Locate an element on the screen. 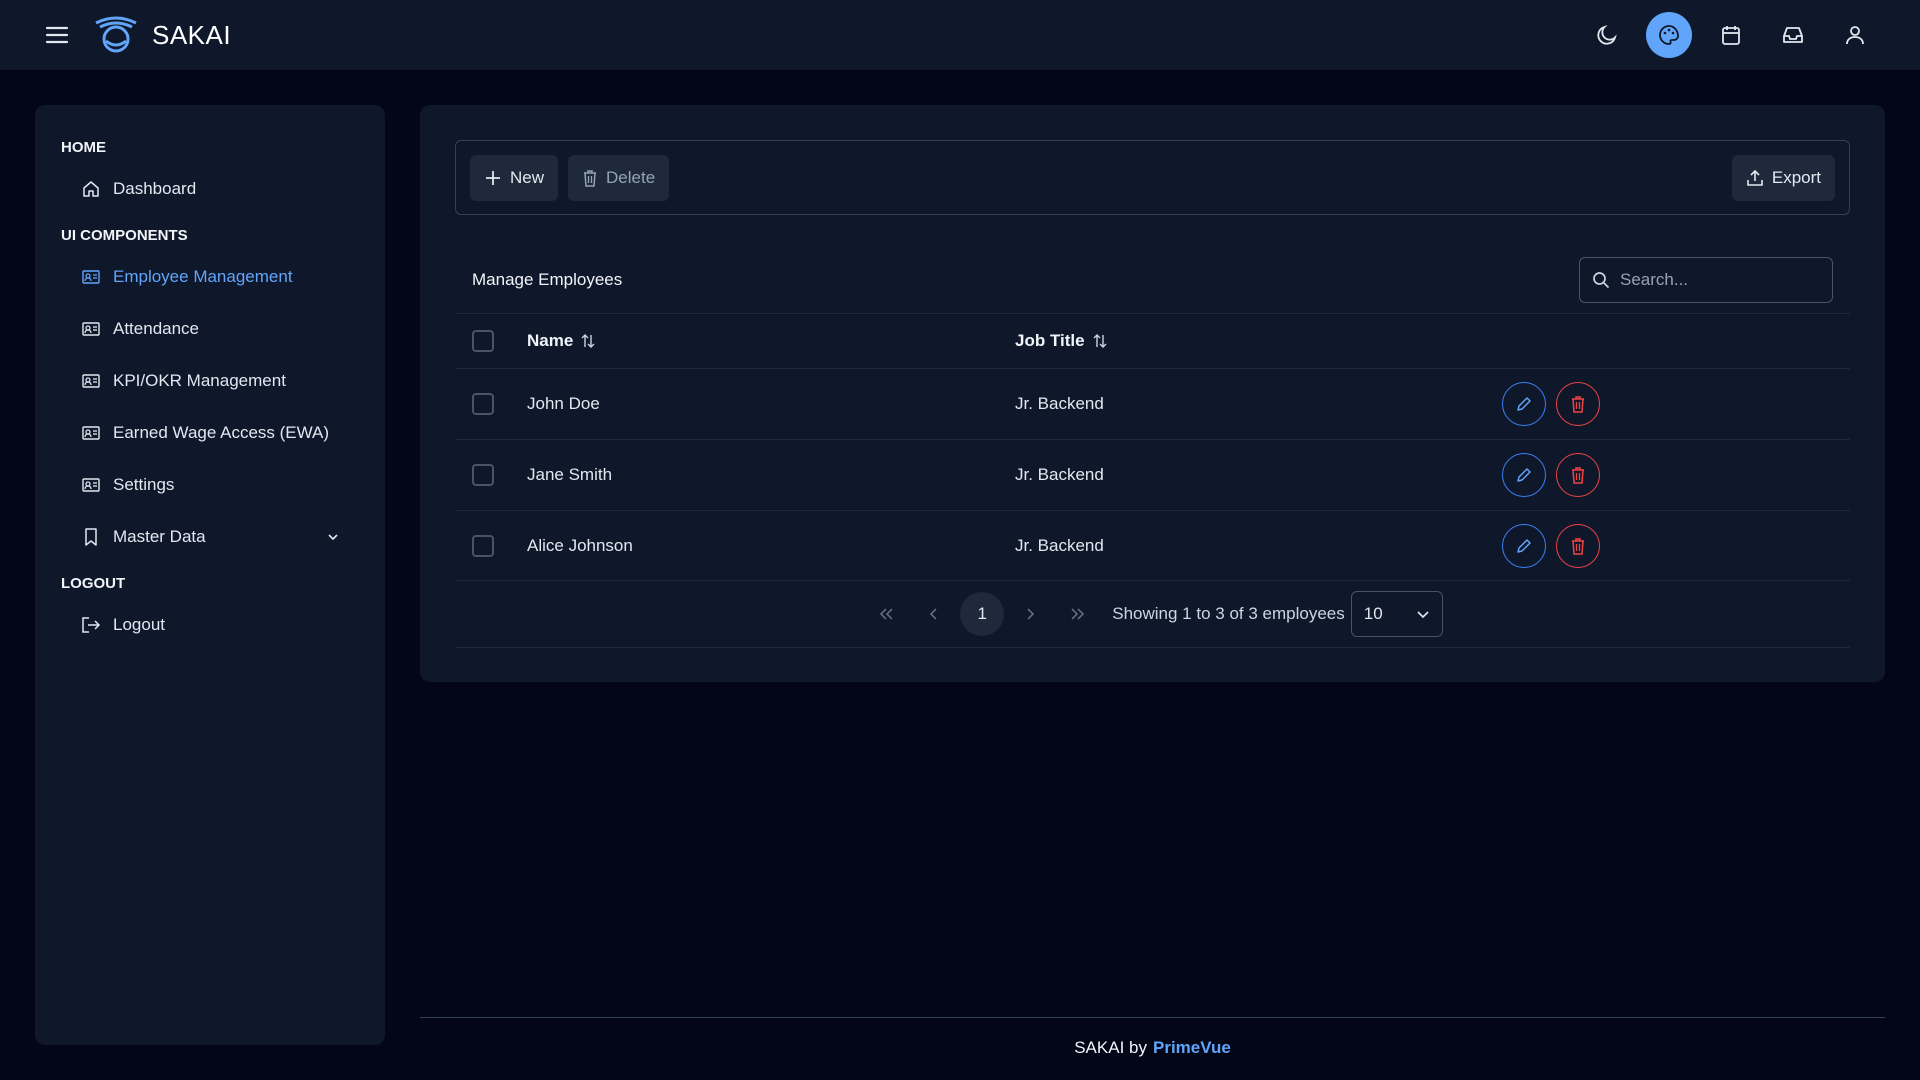 This screenshot has width=1920, height=1080. employee-name: Alice Johnson is located at coordinates (580, 545).